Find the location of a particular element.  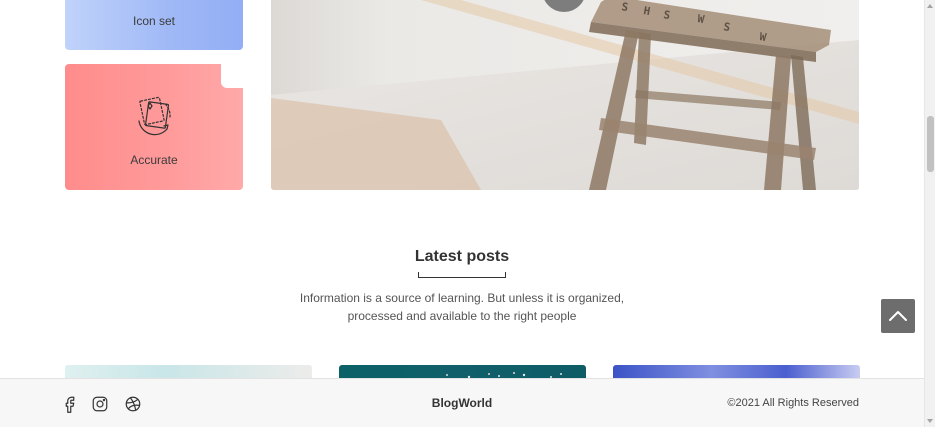

scroll-up-arrow is located at coordinates (930, 6).